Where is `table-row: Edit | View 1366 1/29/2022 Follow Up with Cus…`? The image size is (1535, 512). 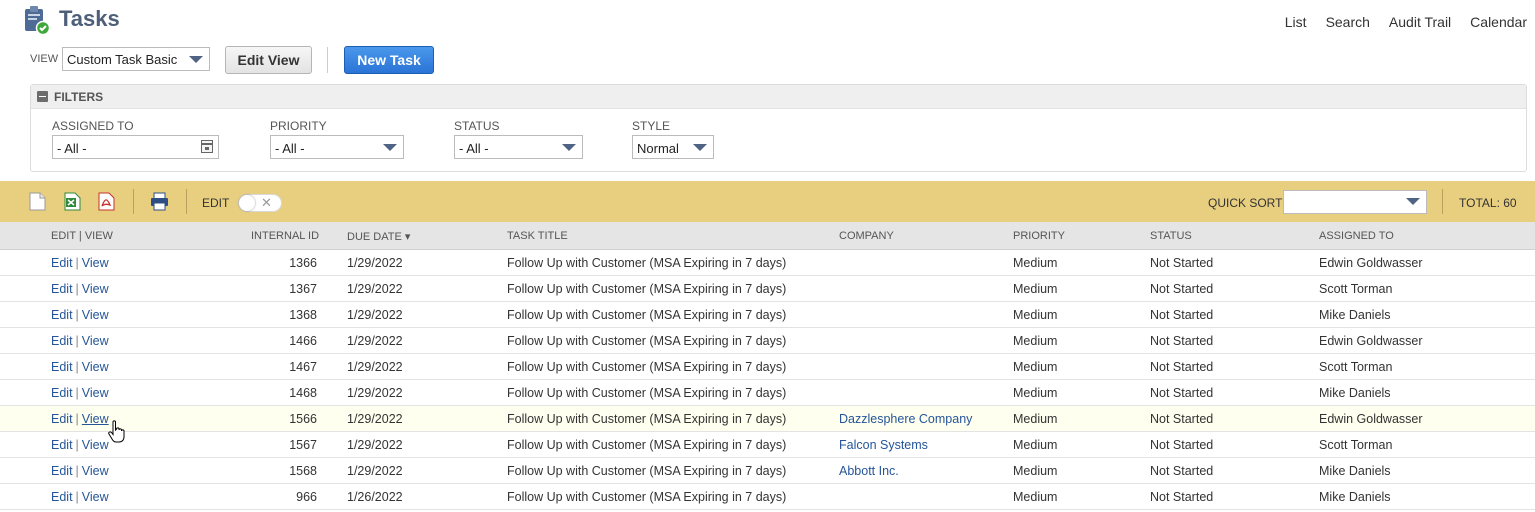
table-row: Edit | View 1366 1/29/2022 Follow Up with Cus… is located at coordinates (767, 263).